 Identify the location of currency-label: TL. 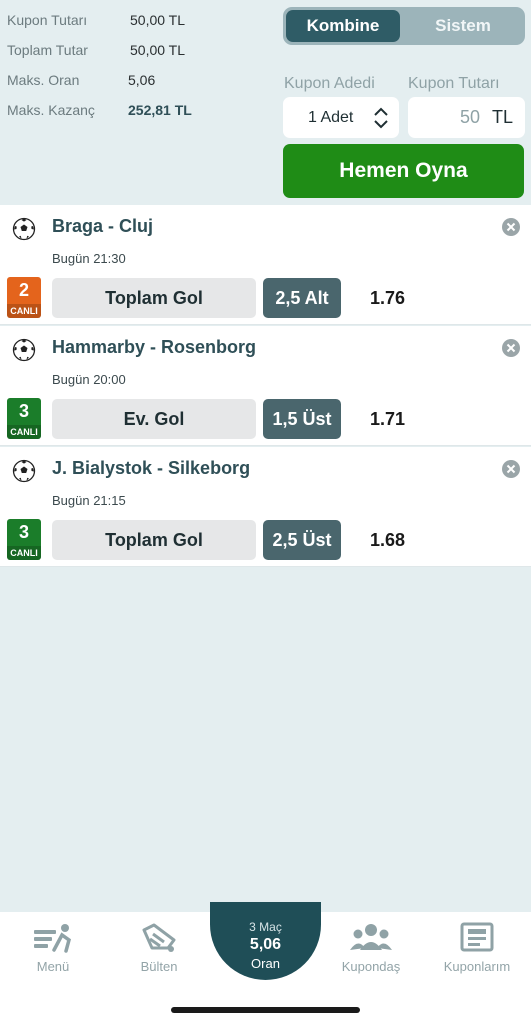
(502, 117).